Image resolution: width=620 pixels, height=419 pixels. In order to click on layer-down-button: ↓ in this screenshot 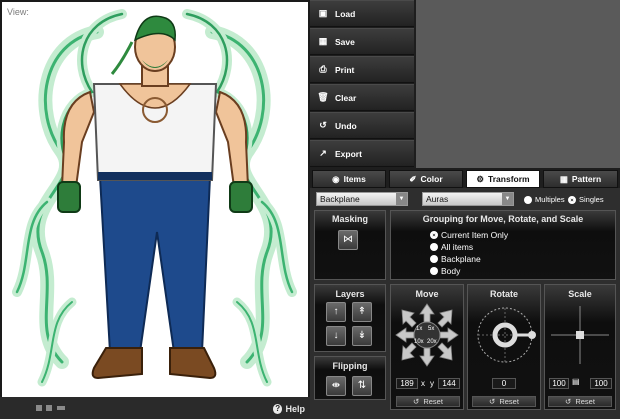, I will do `click(336, 336)`.